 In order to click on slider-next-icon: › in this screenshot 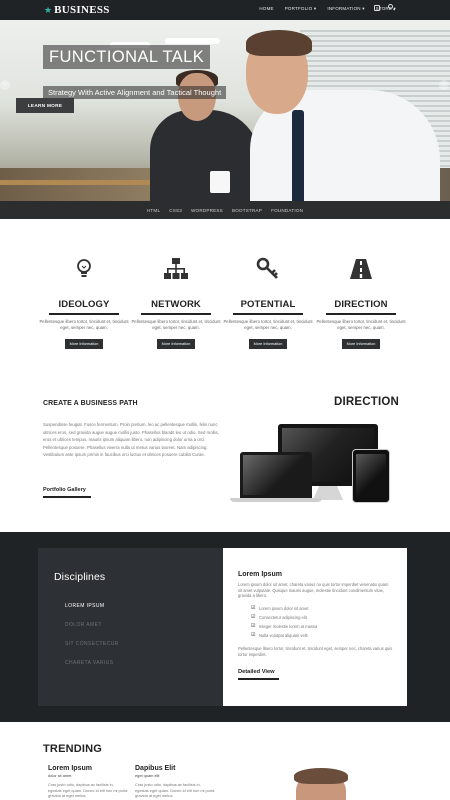, I will do `click(444, 85)`.